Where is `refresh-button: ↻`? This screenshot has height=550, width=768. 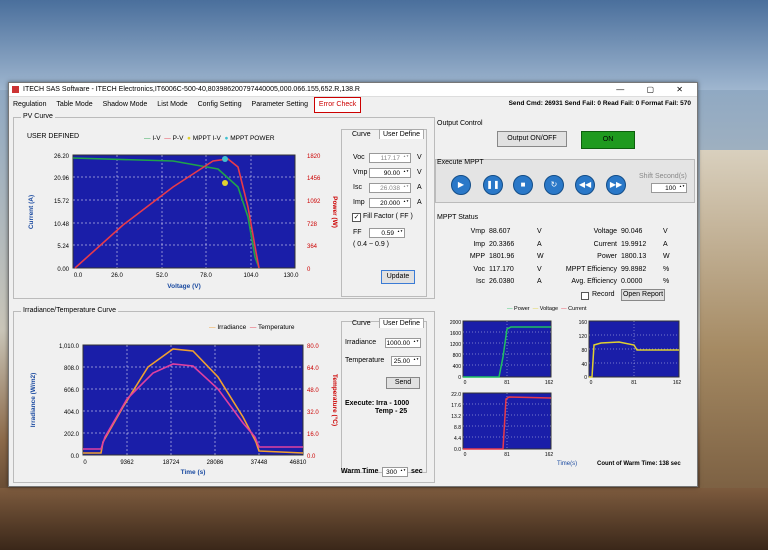 refresh-button: ↻ is located at coordinates (554, 185).